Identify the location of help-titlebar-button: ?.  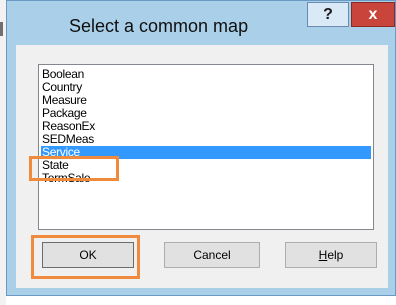
(328, 14).